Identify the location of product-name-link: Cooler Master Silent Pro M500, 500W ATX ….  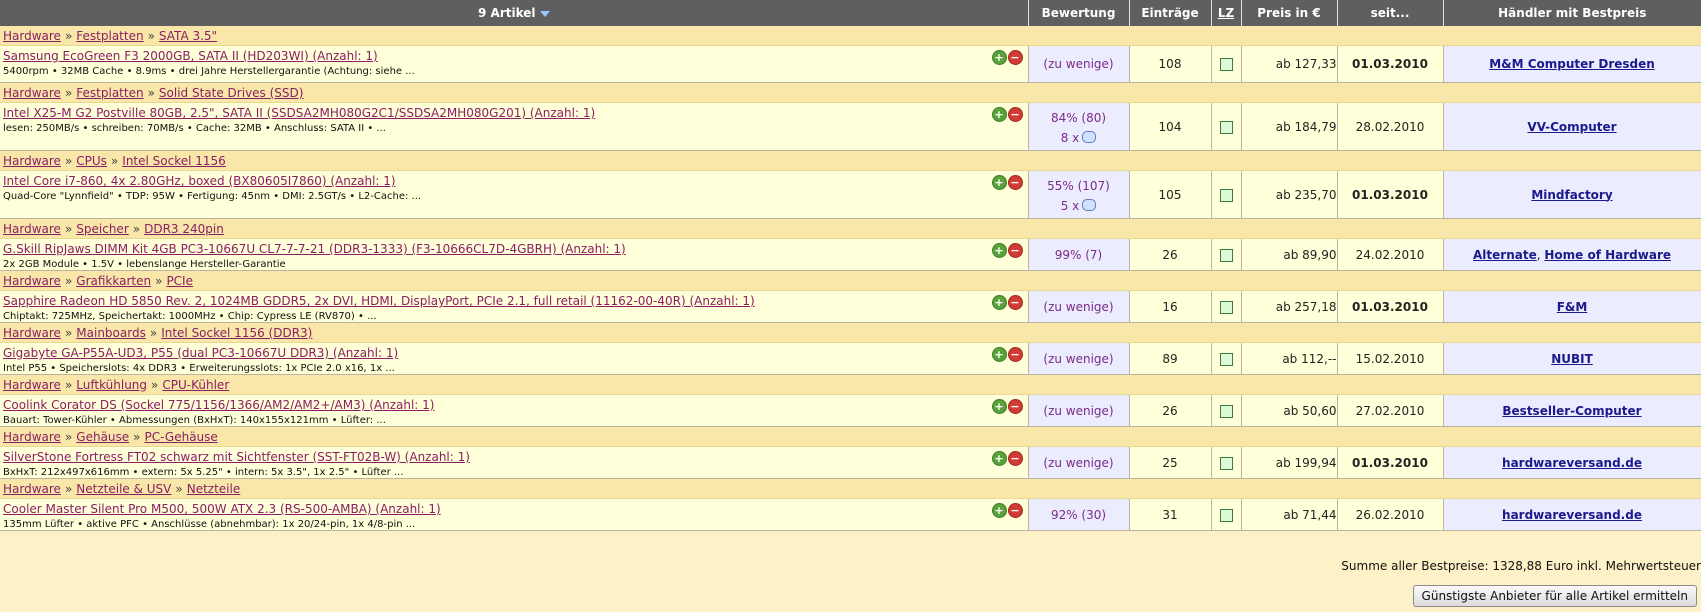
(515, 509).